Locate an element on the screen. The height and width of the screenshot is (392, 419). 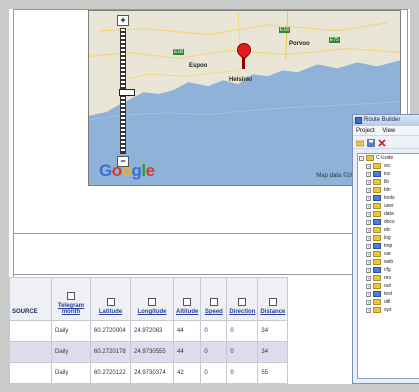
collapse-icon: − is located at coordinates (361, 158).